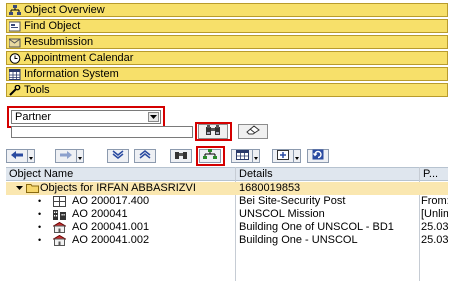  Describe the element at coordinates (153, 117) in the screenshot. I see `chevron-down-icon` at that location.